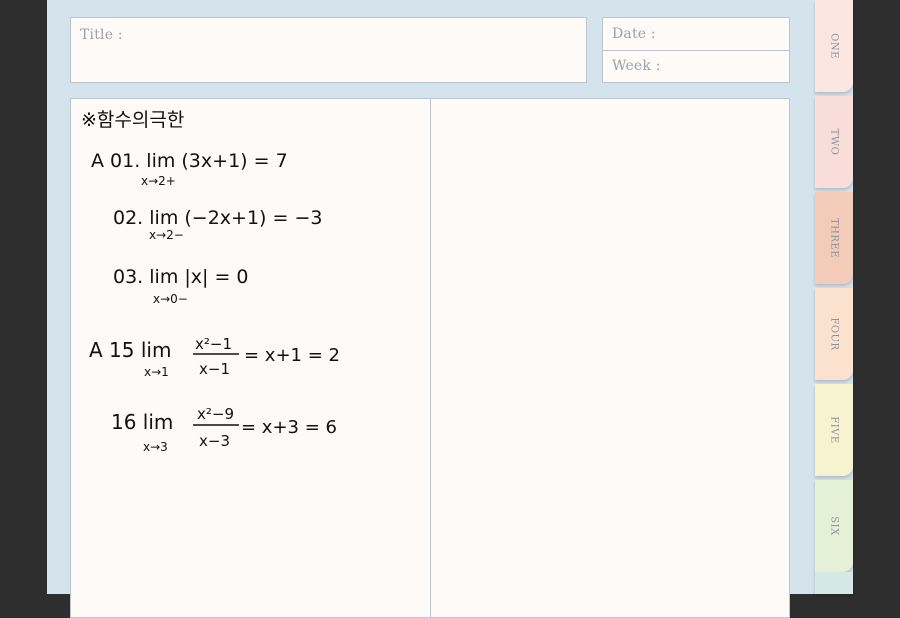 The image size is (900, 618). What do you see at coordinates (130, 350) in the screenshot?
I see `note-line: A 15 lim` at bounding box center [130, 350].